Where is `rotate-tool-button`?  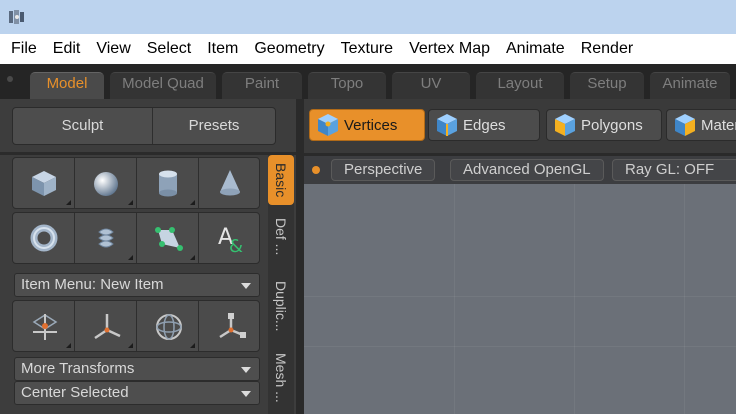 rotate-tool-button is located at coordinates (168, 326).